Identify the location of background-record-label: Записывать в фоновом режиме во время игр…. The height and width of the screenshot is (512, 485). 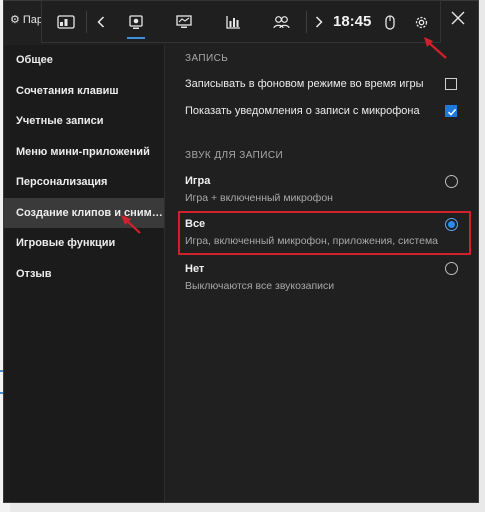
(304, 84).